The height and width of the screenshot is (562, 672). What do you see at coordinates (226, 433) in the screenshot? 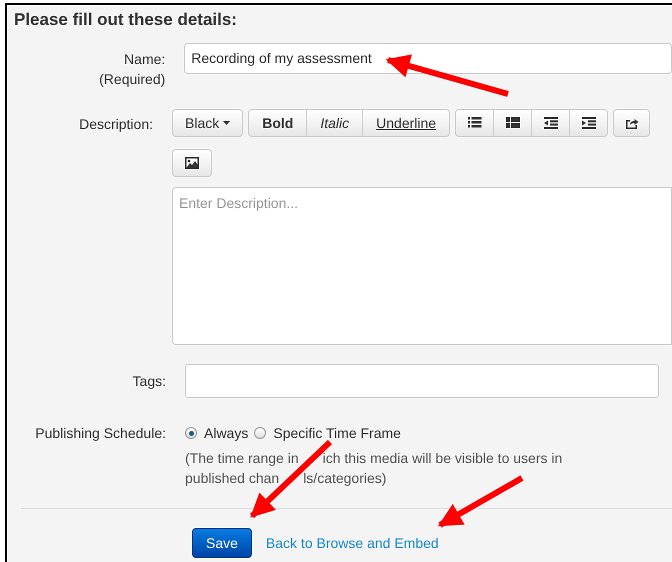
I see `radio-label: Always` at bounding box center [226, 433].